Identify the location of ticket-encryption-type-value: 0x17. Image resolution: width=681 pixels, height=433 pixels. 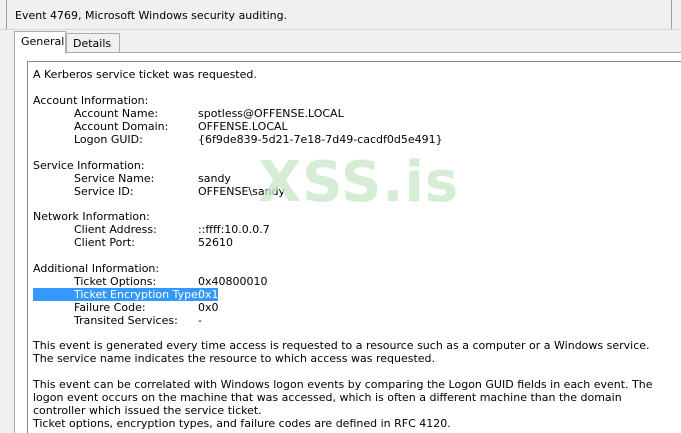
(212, 294).